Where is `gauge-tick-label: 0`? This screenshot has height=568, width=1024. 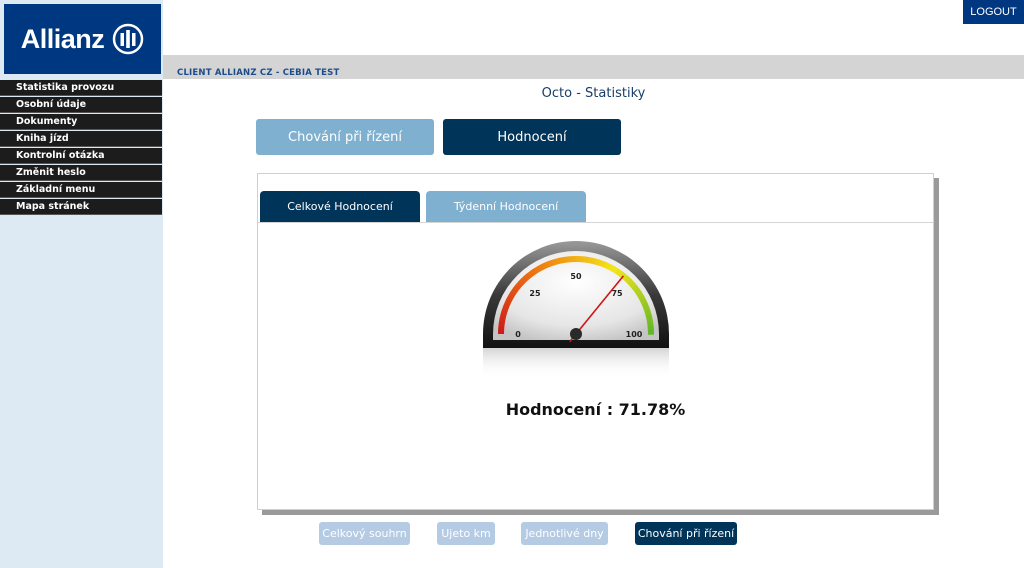
gauge-tick-label: 0 is located at coordinates (518, 334).